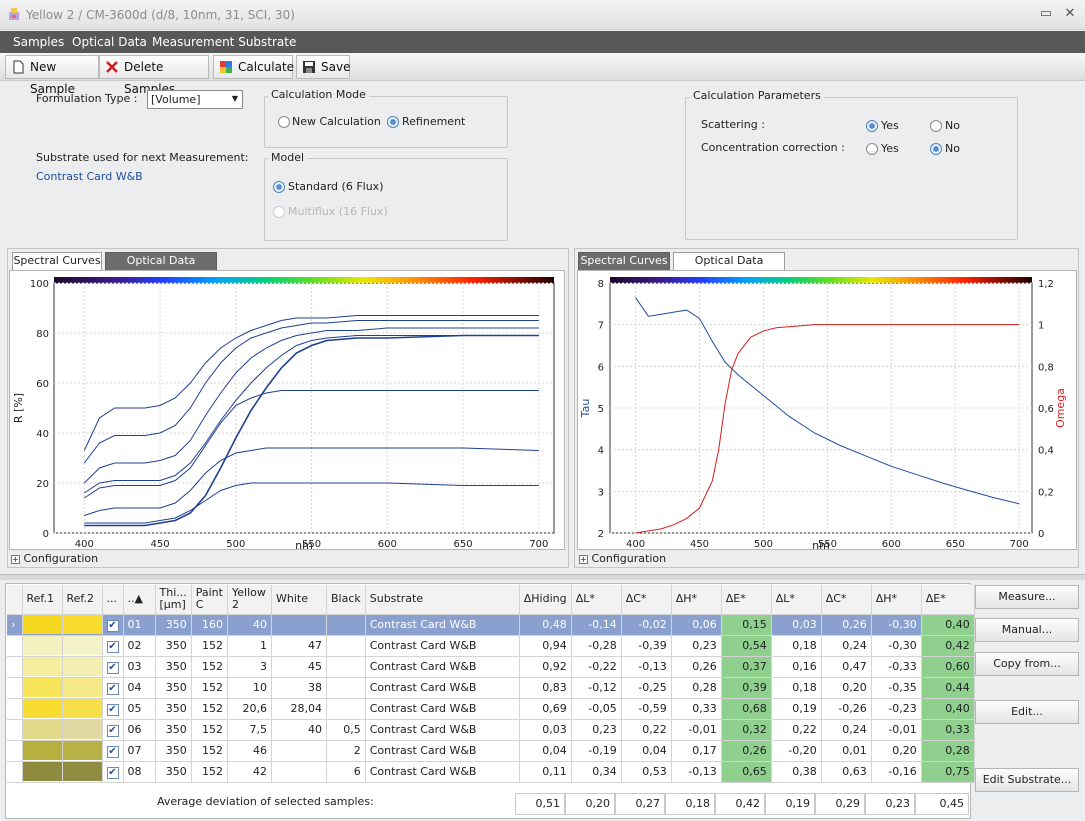 Image resolution: width=1085 pixels, height=821 pixels. Describe the element at coordinates (585, 409) in the screenshot. I see `y-axis-label: Tau` at that location.